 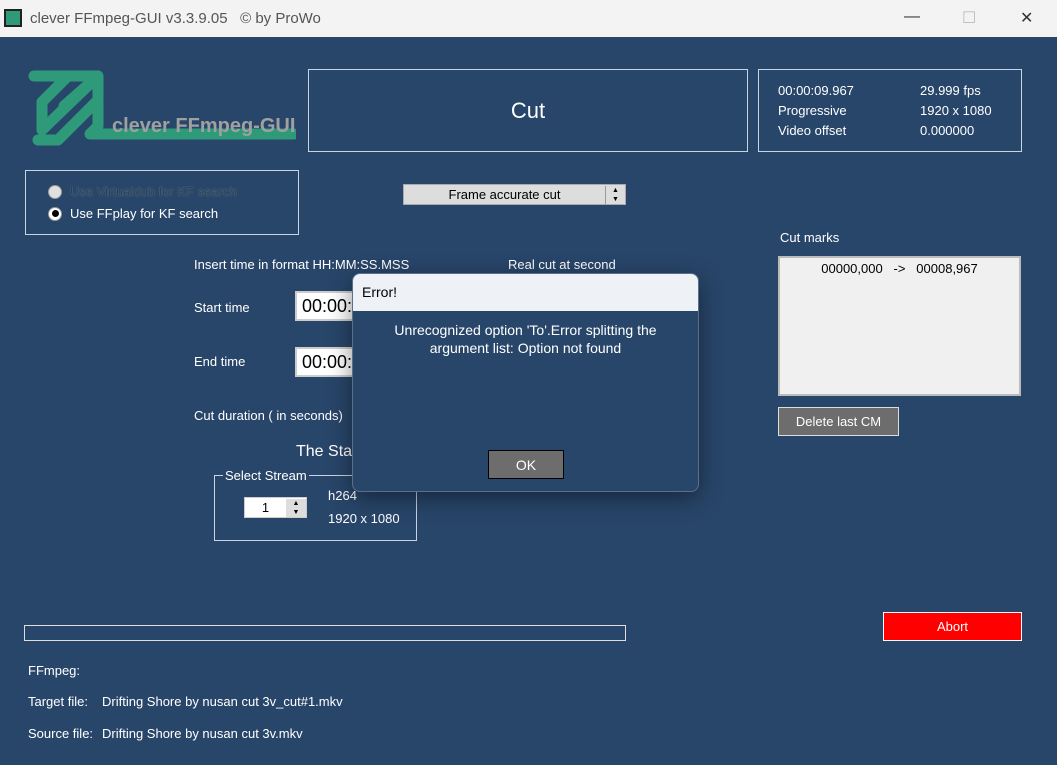 I want to click on scan-value: Progressive, so click(x=812, y=110).